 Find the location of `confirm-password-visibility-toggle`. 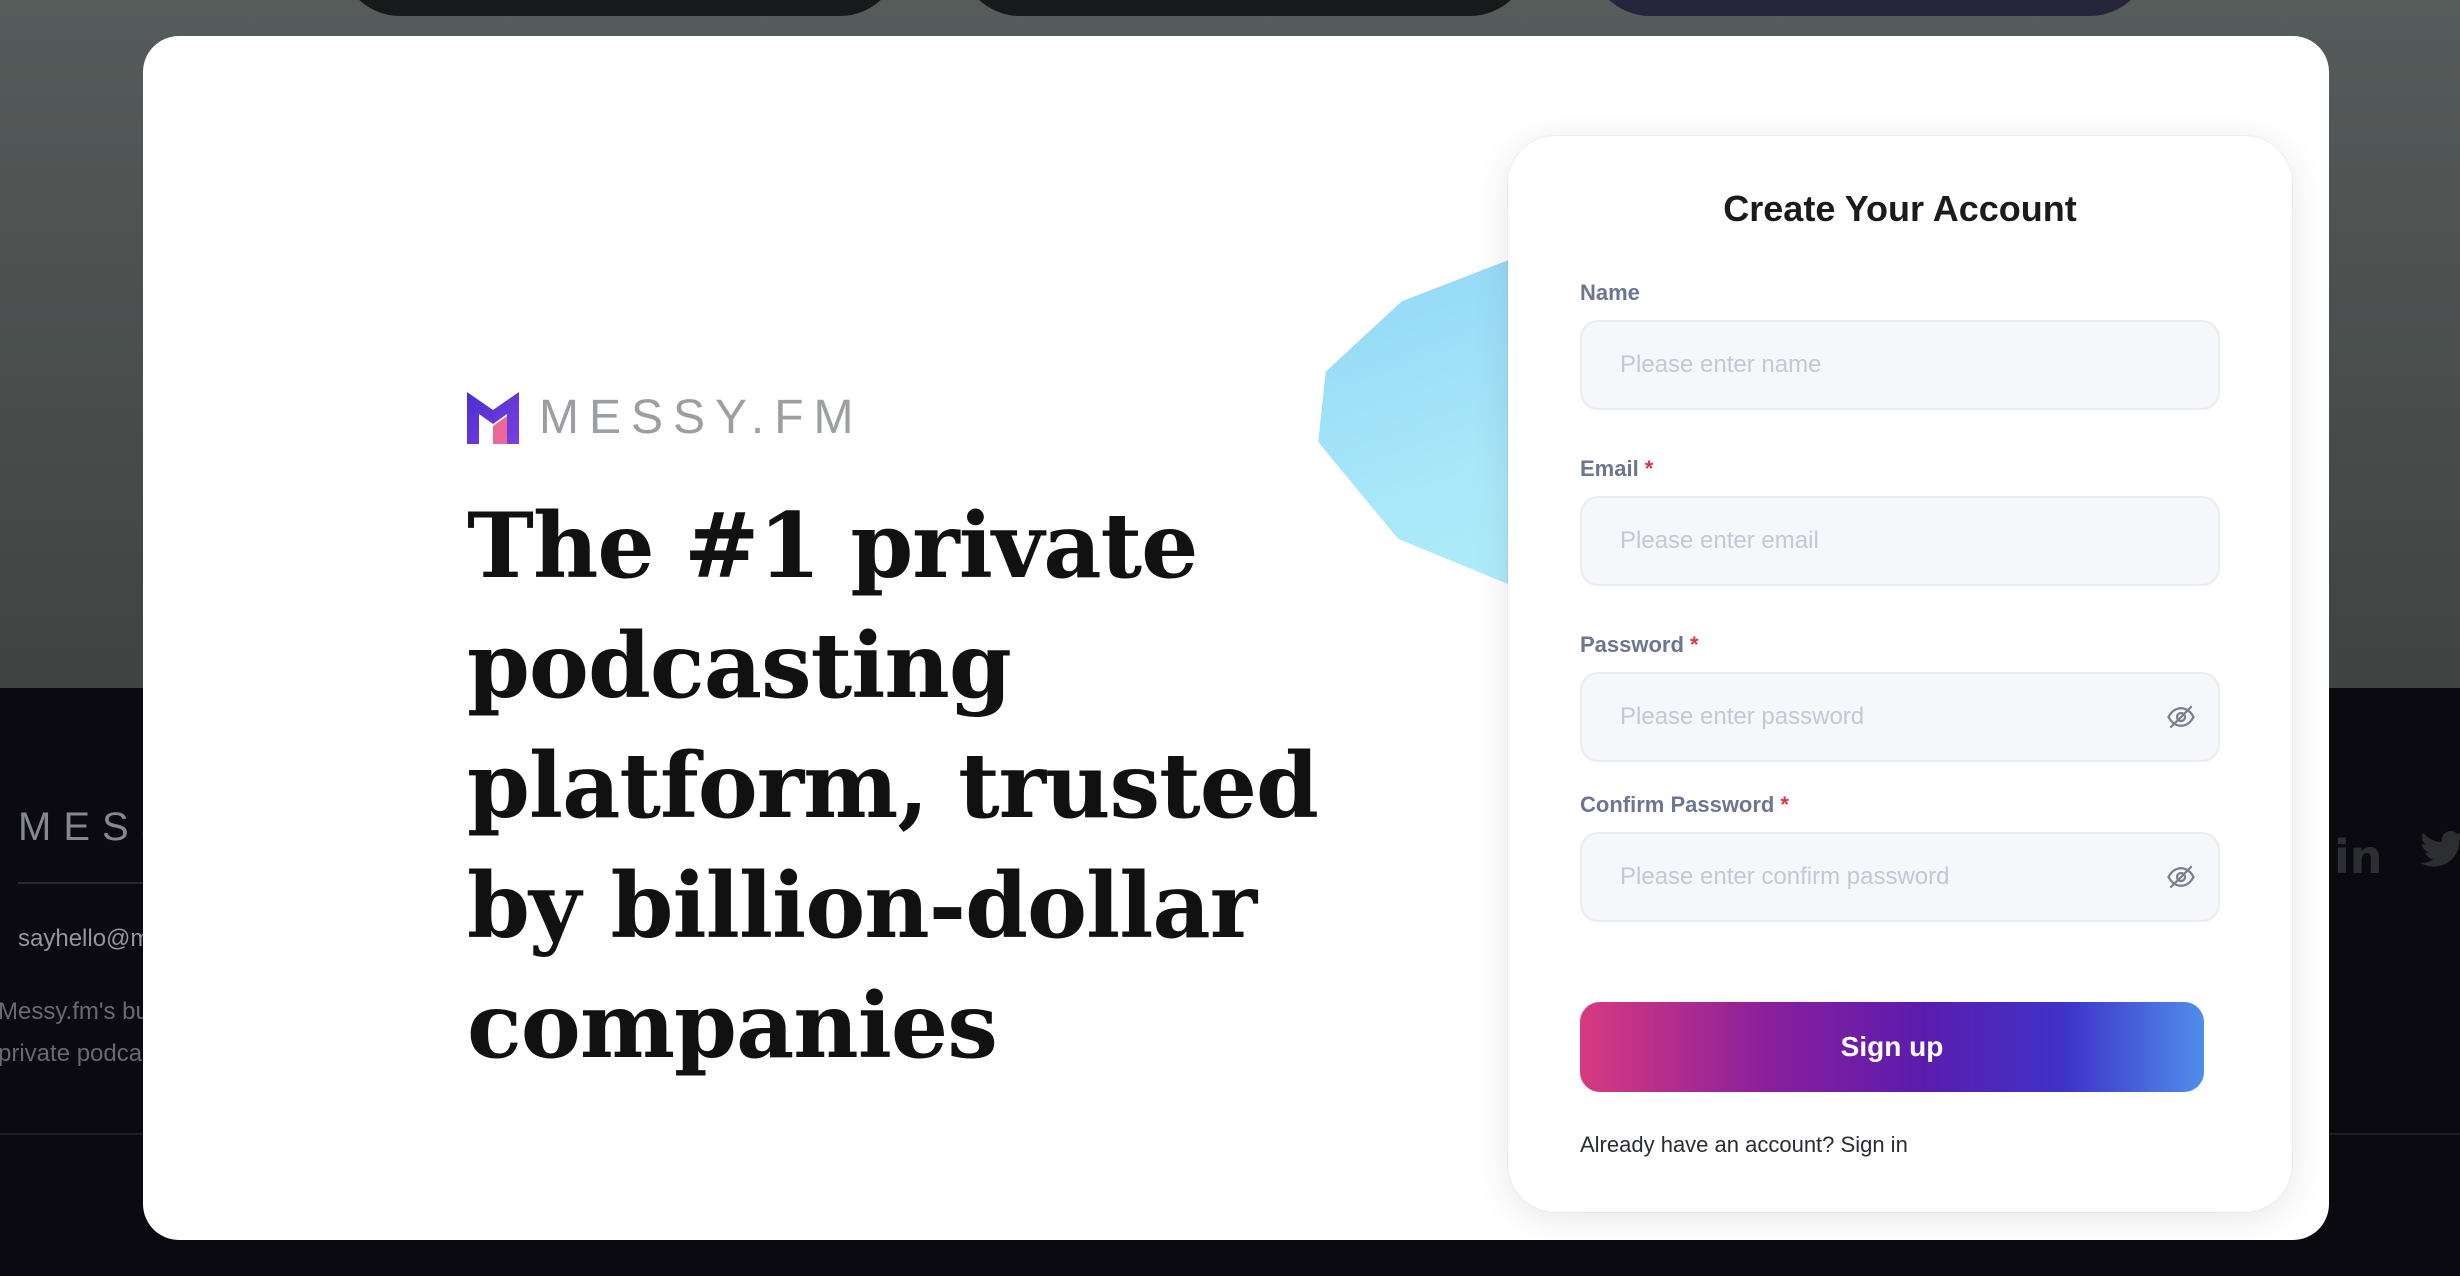

confirm-password-visibility-toggle is located at coordinates (2181, 877).